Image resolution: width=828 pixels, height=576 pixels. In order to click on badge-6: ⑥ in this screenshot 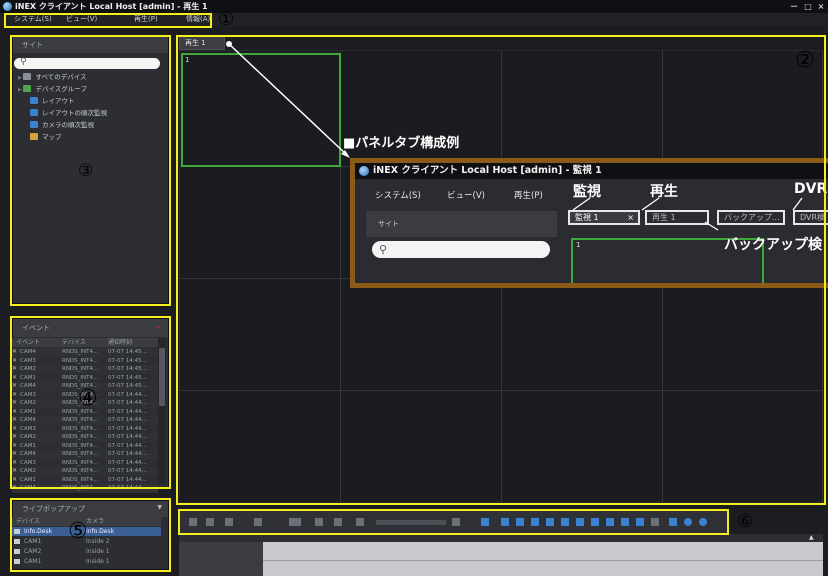, I will do `click(745, 521)`.